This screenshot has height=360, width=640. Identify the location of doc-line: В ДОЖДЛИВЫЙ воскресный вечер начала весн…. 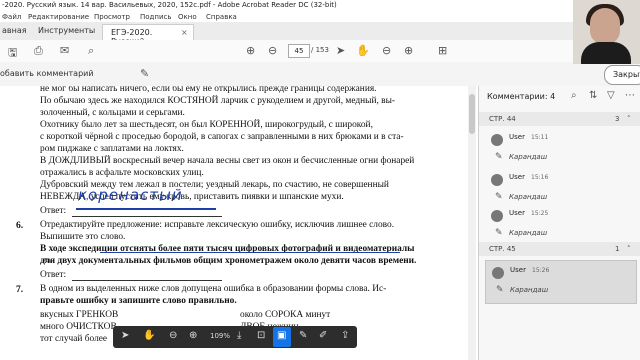
(227, 161).